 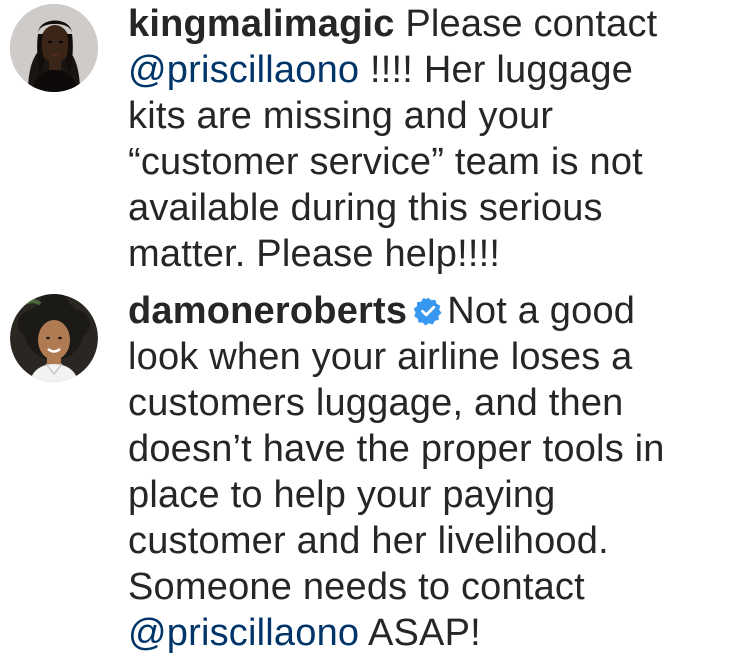 I want to click on comment-line: damoneroberts Not a good, so click(x=428, y=311).